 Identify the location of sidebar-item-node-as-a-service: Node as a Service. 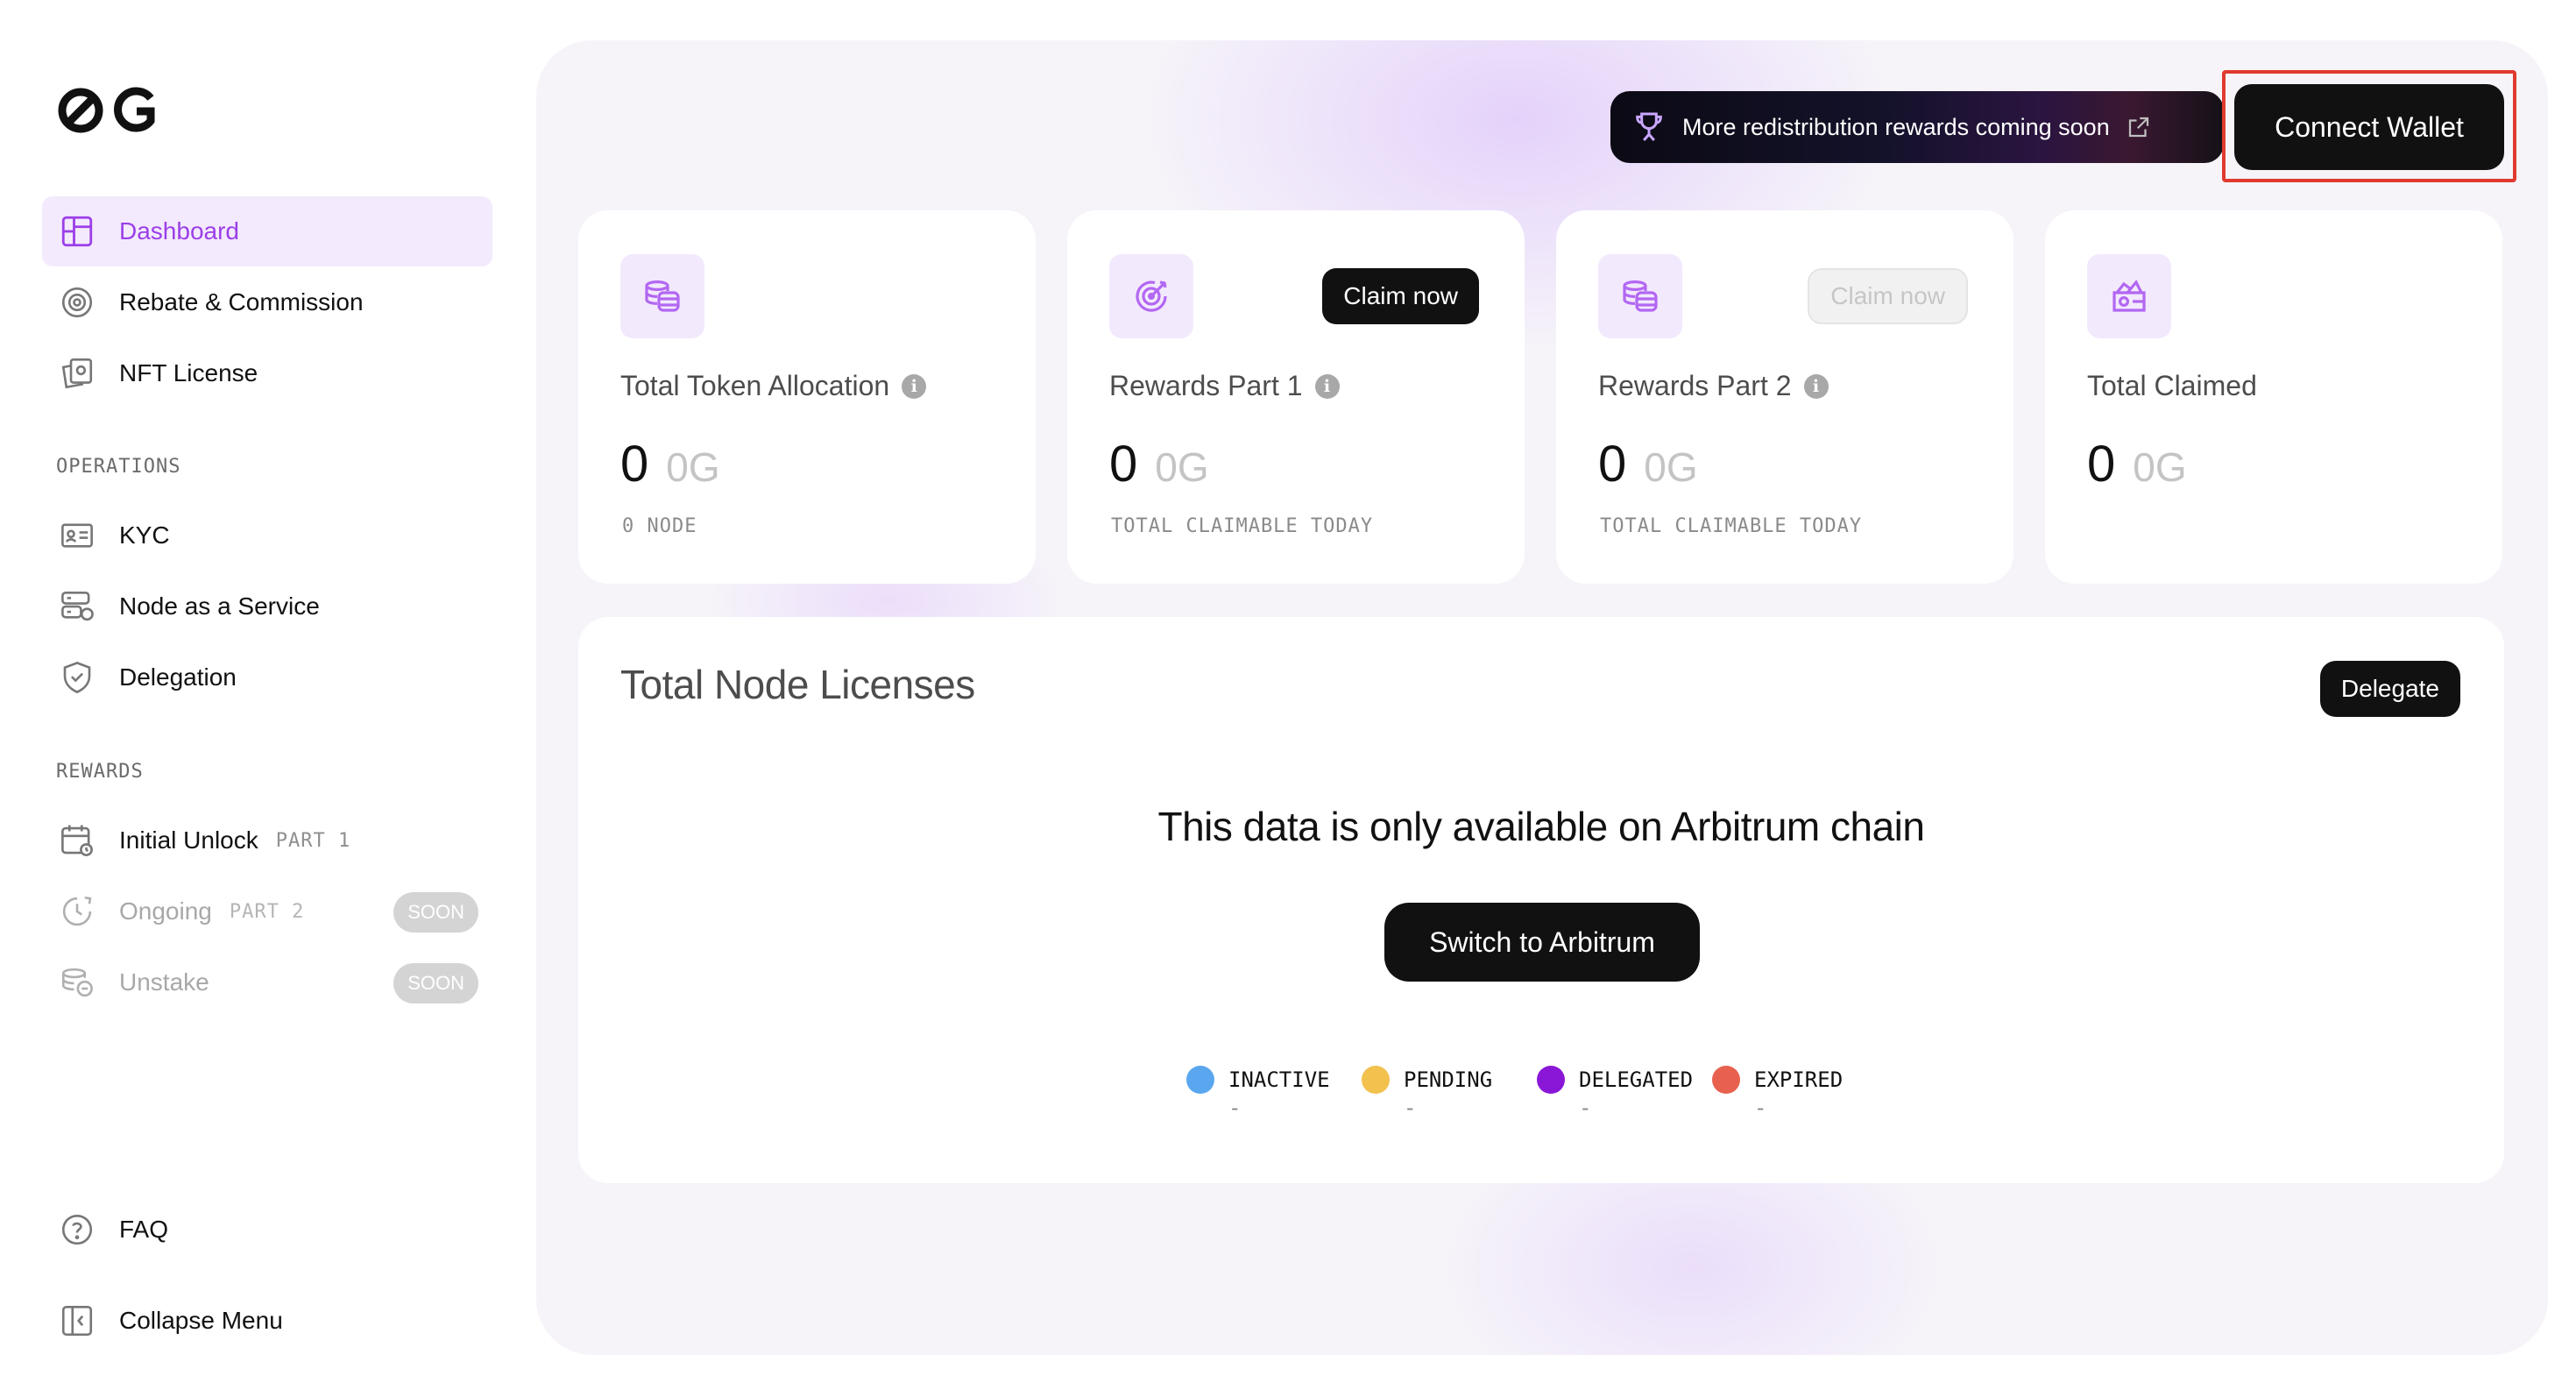
(267, 607).